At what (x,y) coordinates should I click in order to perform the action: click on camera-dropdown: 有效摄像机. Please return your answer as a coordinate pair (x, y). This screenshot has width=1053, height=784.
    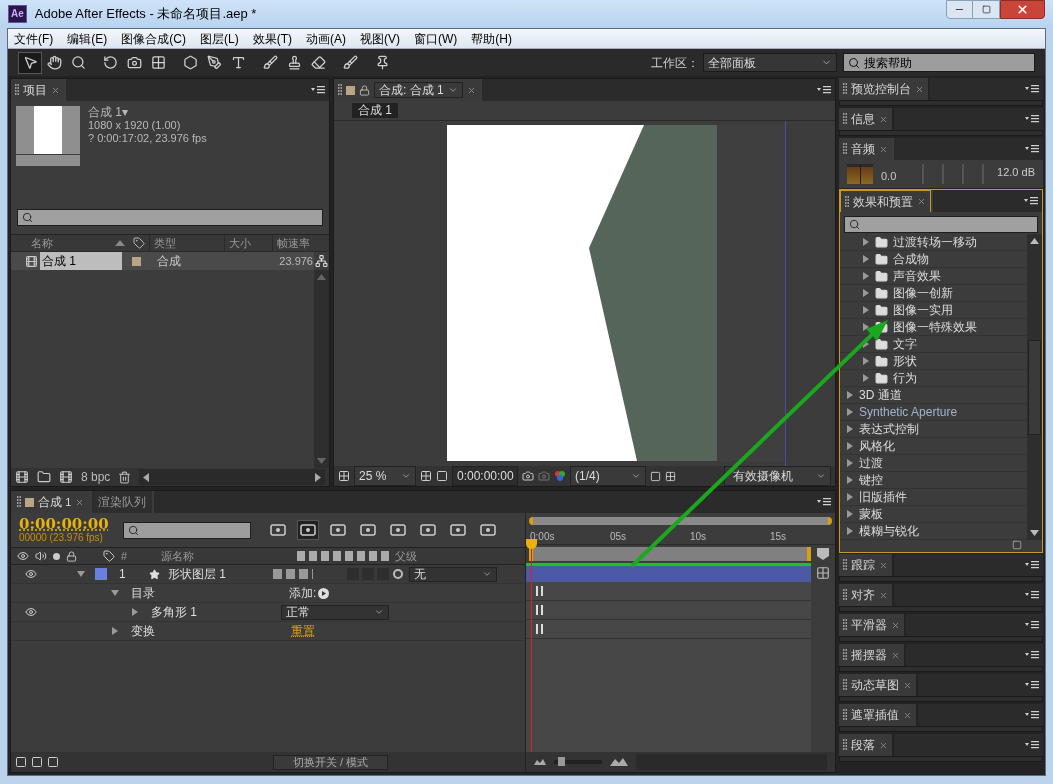
    Looking at the image, I should click on (777, 476).